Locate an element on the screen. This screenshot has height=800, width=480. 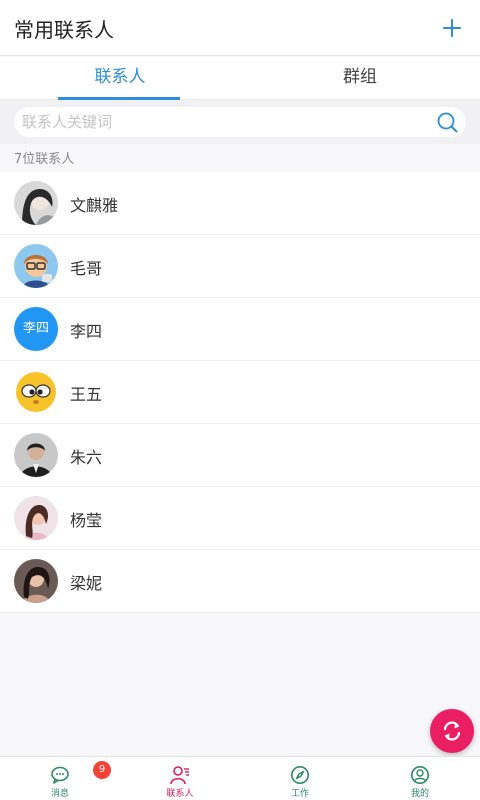
refresh-fab is located at coordinates (452, 731).